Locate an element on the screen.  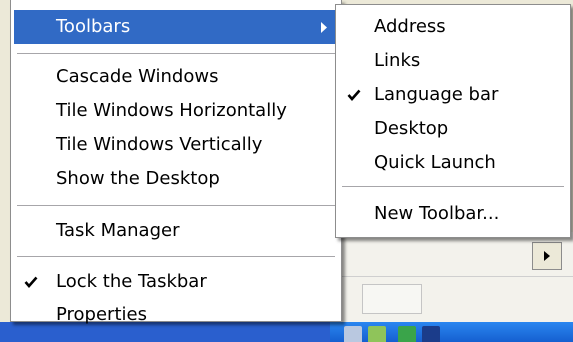
menu-item-label: Show the Desktop is located at coordinates (138, 178).